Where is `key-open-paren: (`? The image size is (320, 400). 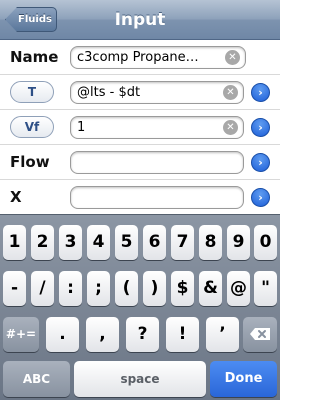
key-open-paren: ( is located at coordinates (126, 288).